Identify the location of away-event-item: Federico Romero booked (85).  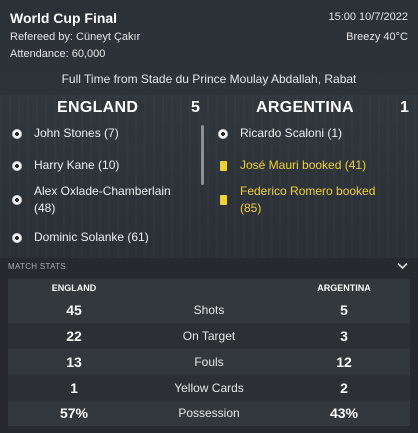
(311, 200).